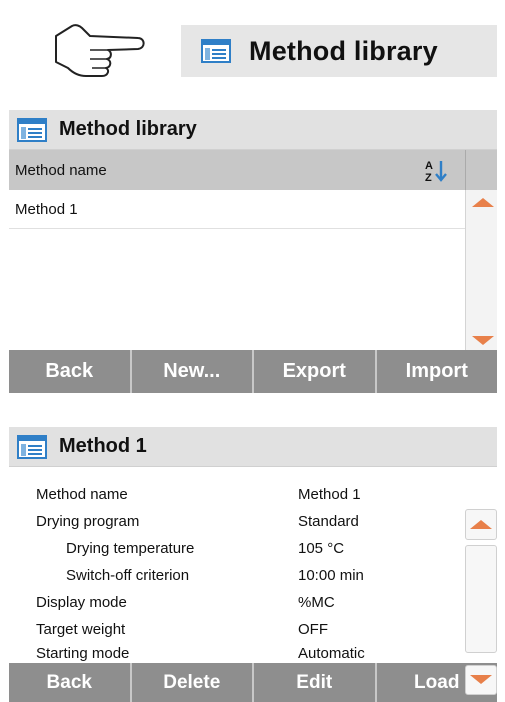 The width and height of the screenshot is (505, 702). Describe the element at coordinates (343, 50) in the screenshot. I see `hint-title: Method library` at that location.